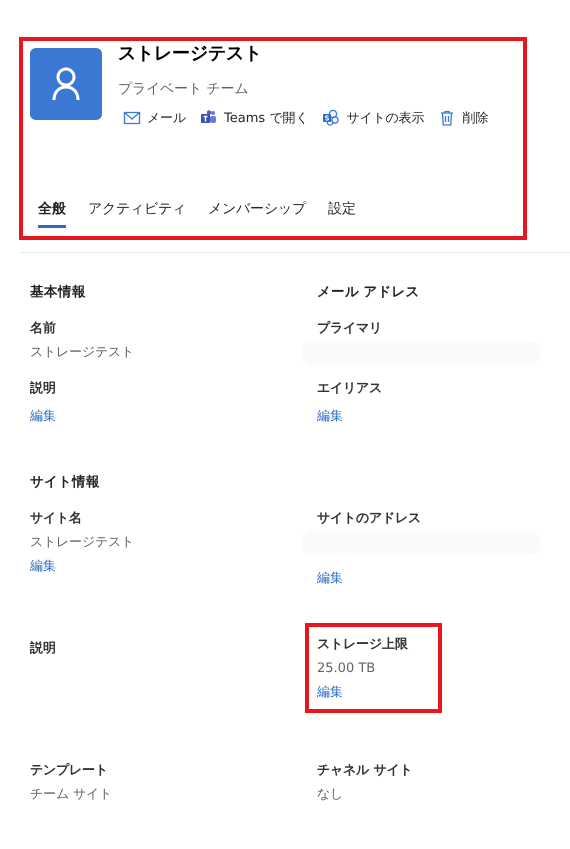 The image size is (570, 849). What do you see at coordinates (342, 212) in the screenshot?
I see `tab: 設定` at bounding box center [342, 212].